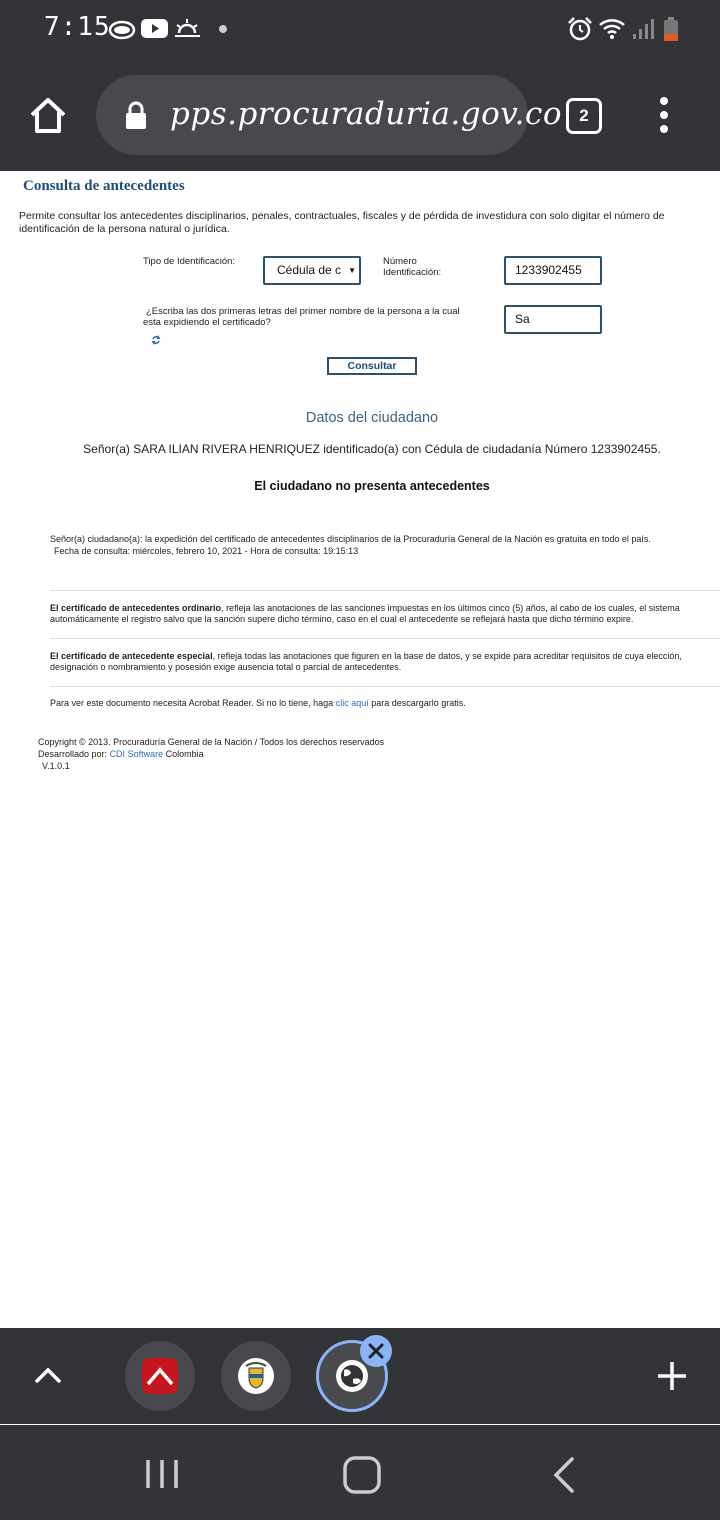 The height and width of the screenshot is (1520, 720). What do you see at coordinates (207, 322) in the screenshot?
I see `captcha-question-line2: esta expidiendo el certificado?` at bounding box center [207, 322].